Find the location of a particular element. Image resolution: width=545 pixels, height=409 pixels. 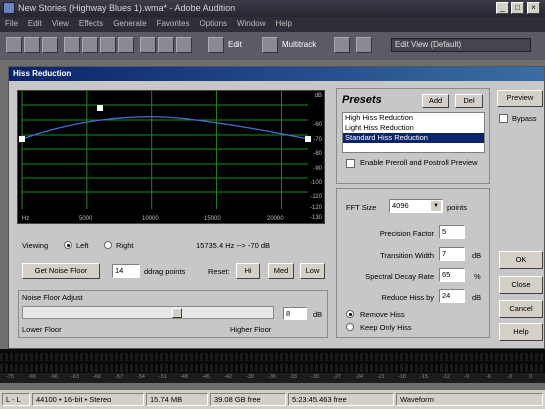

meter-scale-label: -18 is located at coordinates (402, 377).